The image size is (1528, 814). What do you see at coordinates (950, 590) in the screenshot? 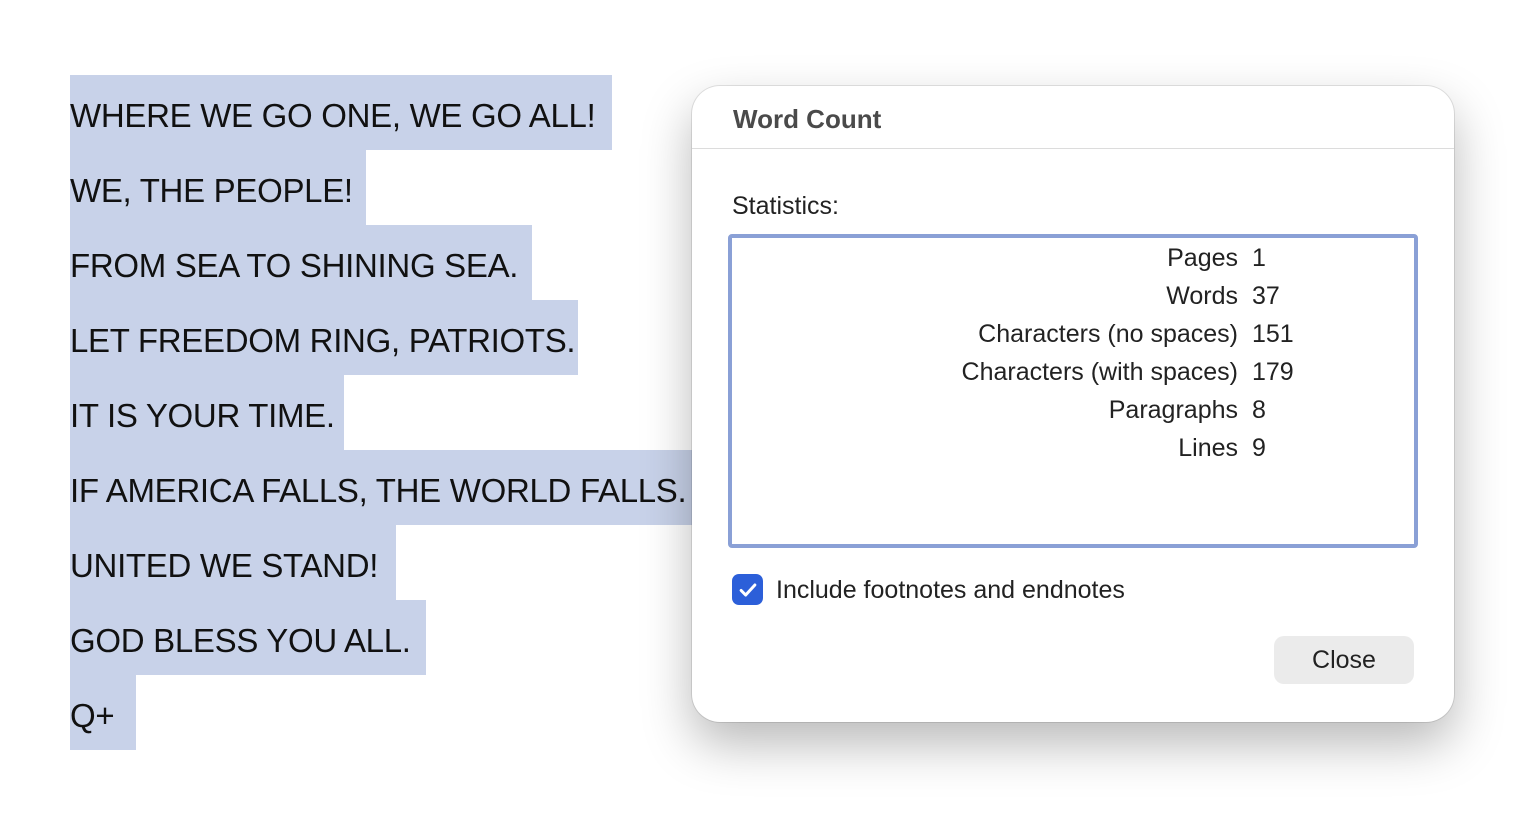
I see `include-footnotes-label: Include footnotes and endnotes` at bounding box center [950, 590].